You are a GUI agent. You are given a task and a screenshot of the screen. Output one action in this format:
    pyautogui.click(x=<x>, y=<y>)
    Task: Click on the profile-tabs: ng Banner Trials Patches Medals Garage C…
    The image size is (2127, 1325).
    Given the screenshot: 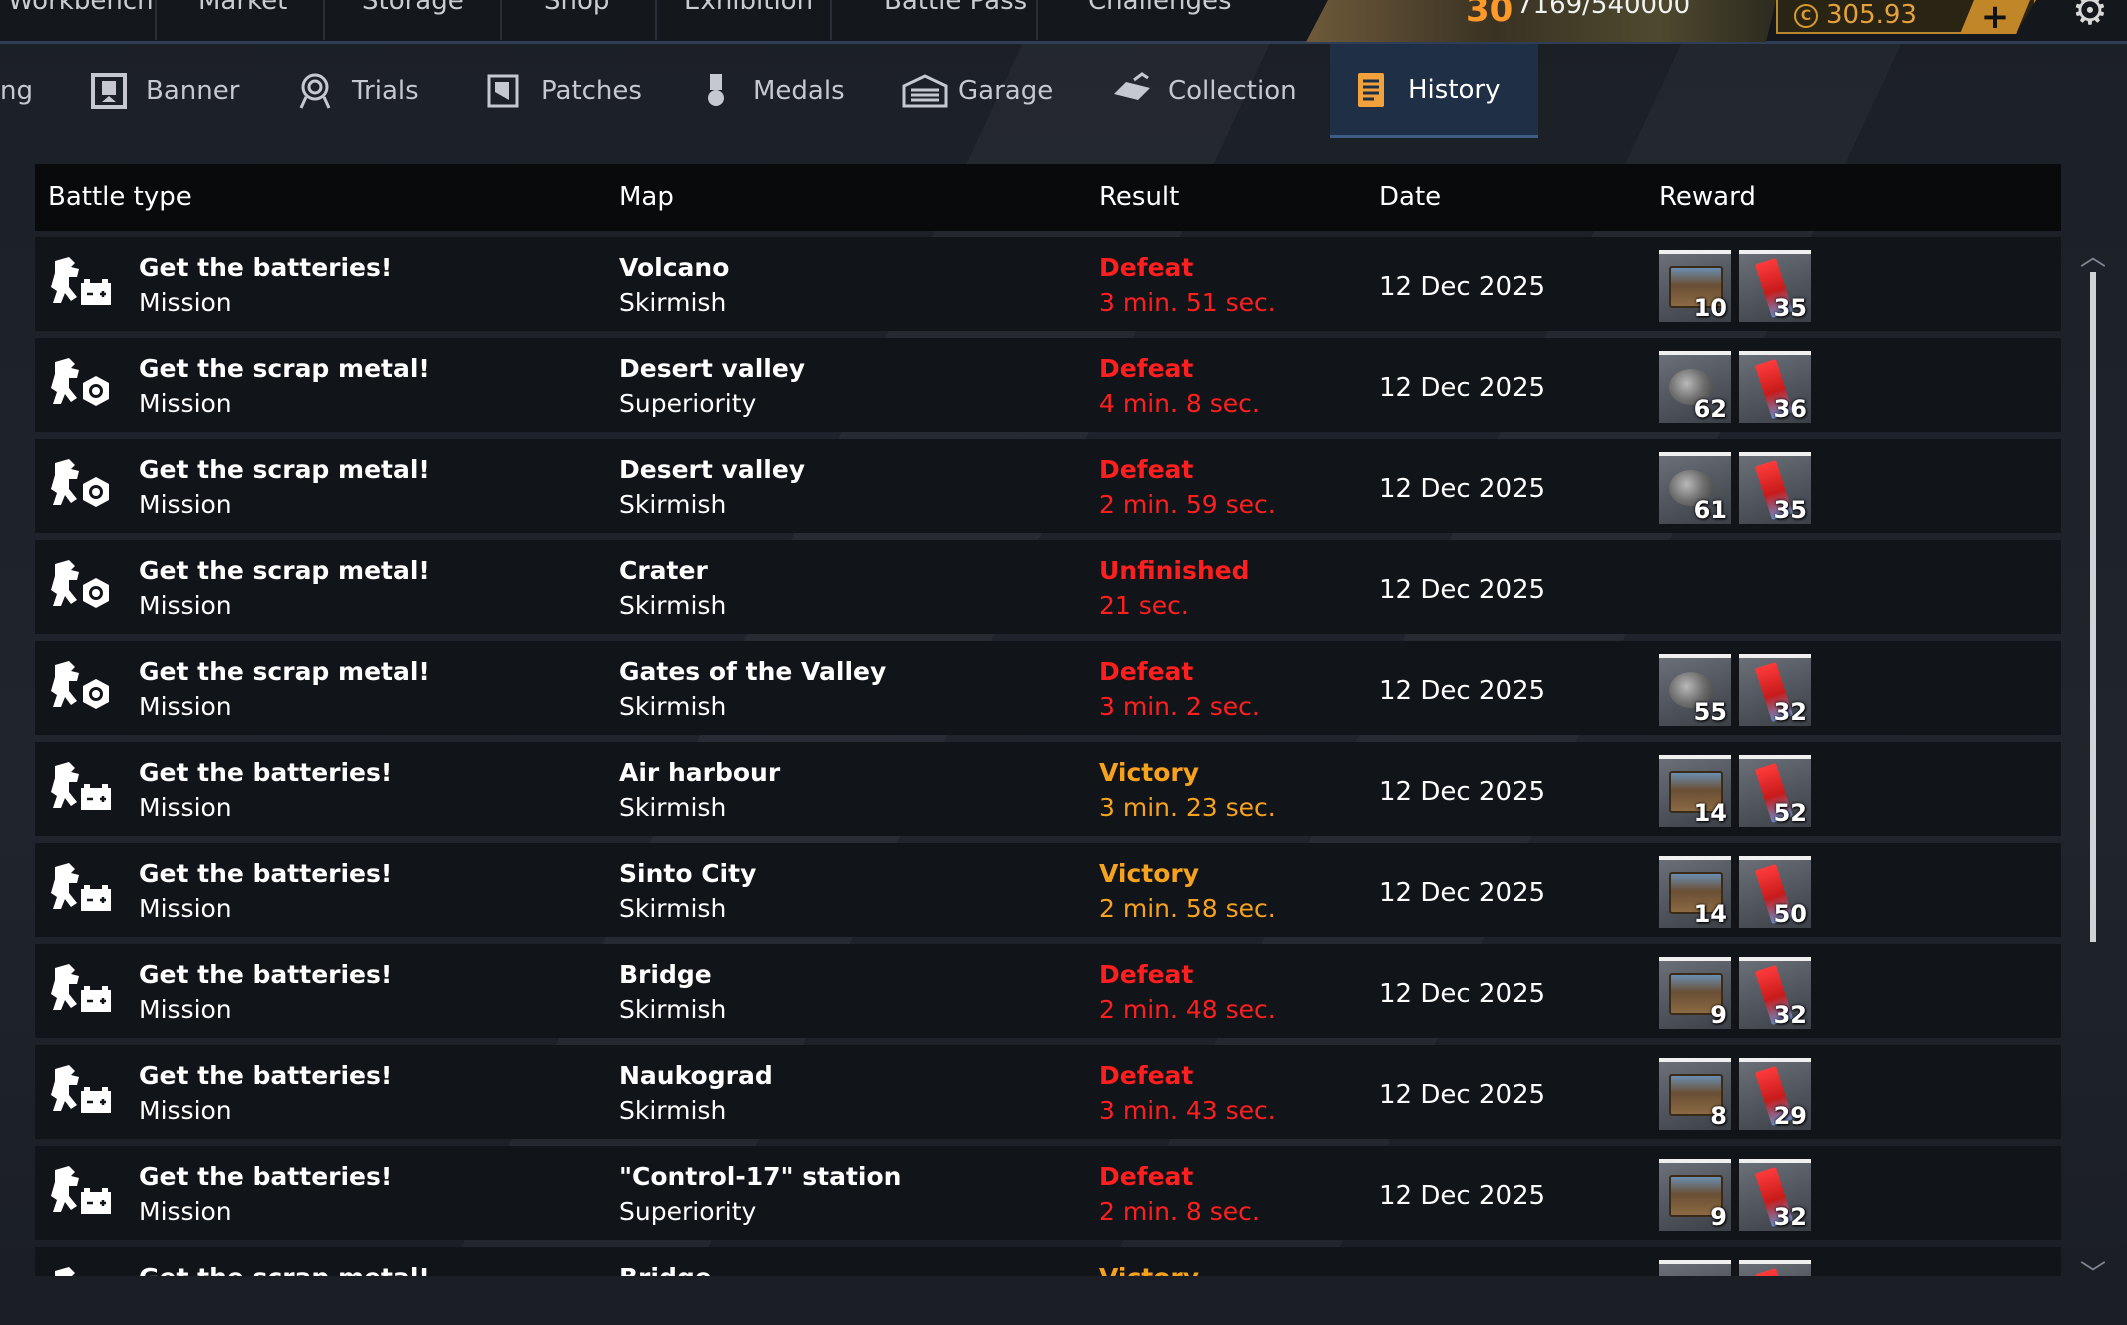 What is the action you would take?
    pyautogui.click(x=1063, y=91)
    